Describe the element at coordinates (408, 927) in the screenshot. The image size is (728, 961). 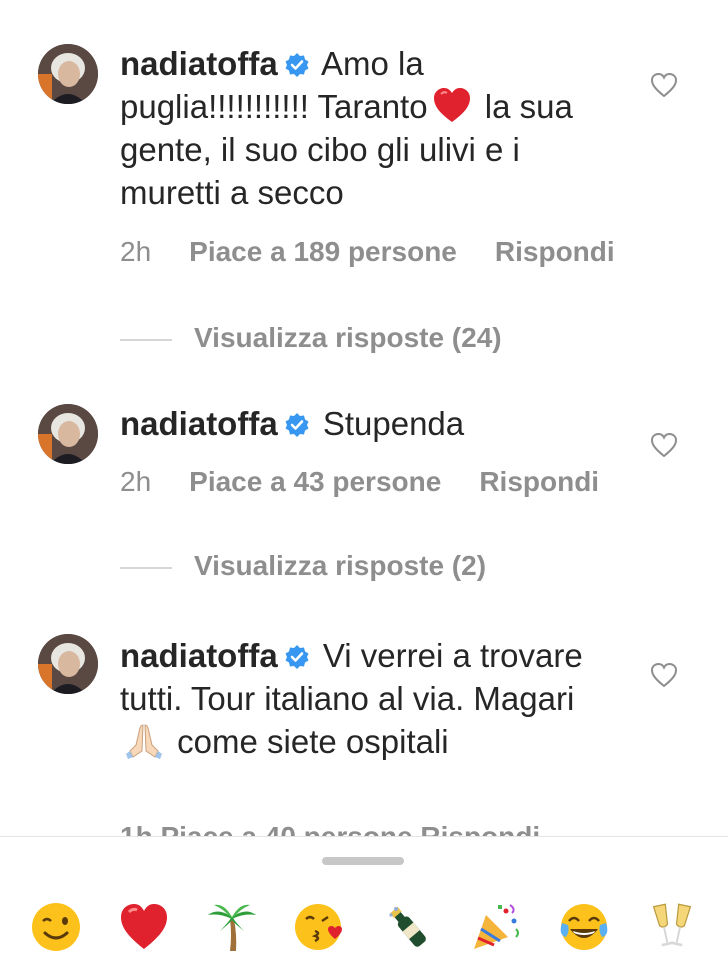
I see `champagne-bottle-icon` at that location.